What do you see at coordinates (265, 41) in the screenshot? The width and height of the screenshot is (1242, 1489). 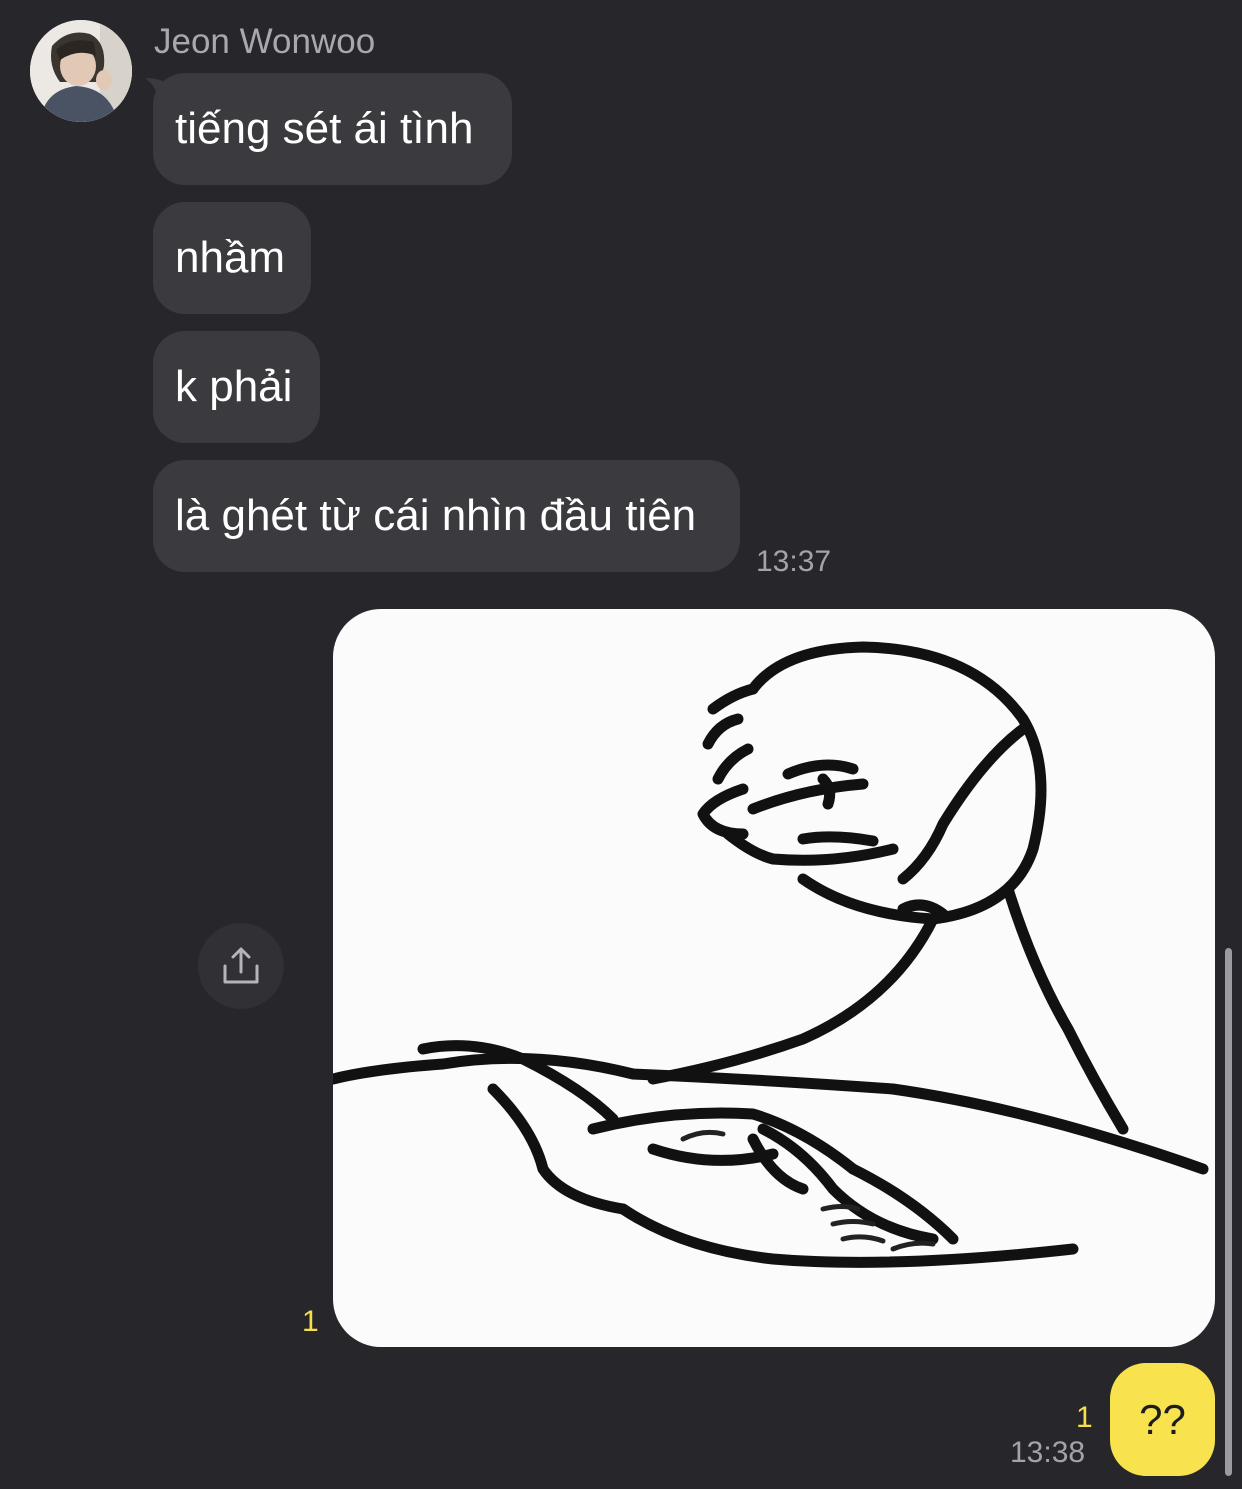 I see `sender-name: Jeon Wonwoo` at bounding box center [265, 41].